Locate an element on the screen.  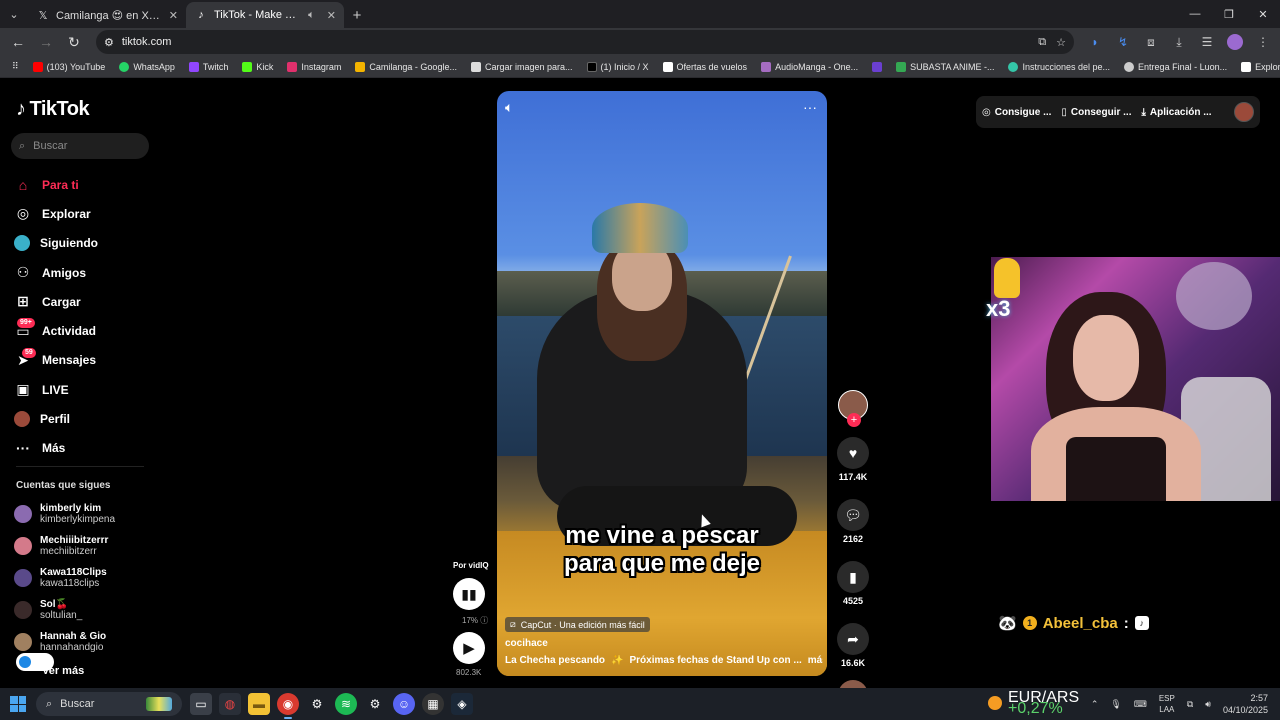
tiktok-logo: ♪ TikTok is located at coordinates (53, 109).